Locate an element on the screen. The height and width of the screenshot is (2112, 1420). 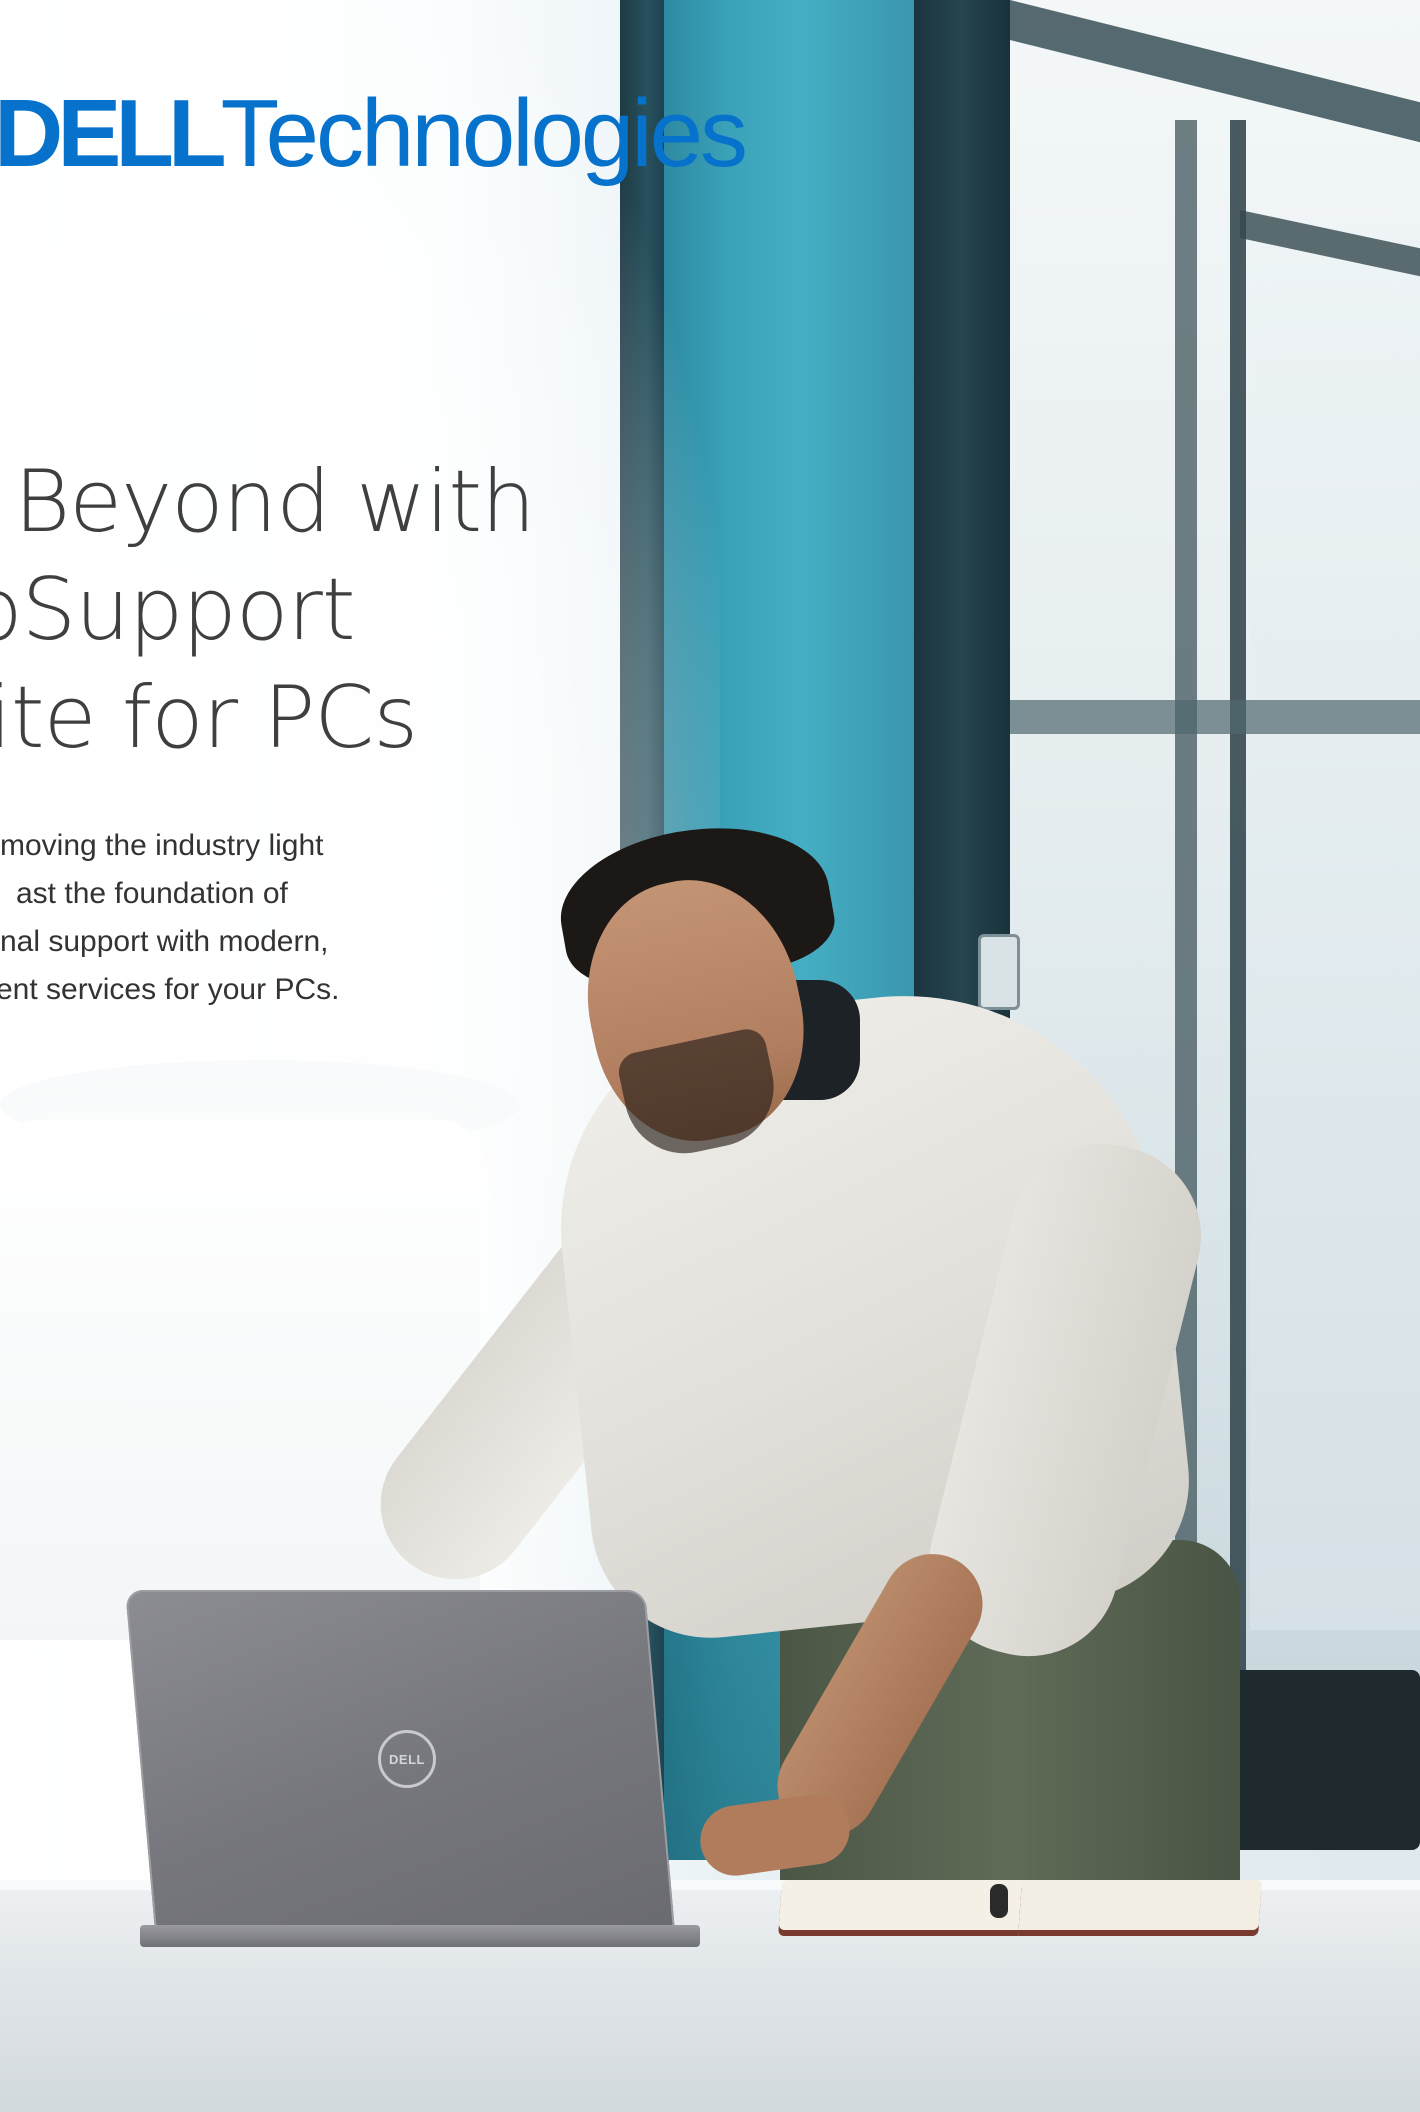
notebook-right-page is located at coordinates (1140, 1905).